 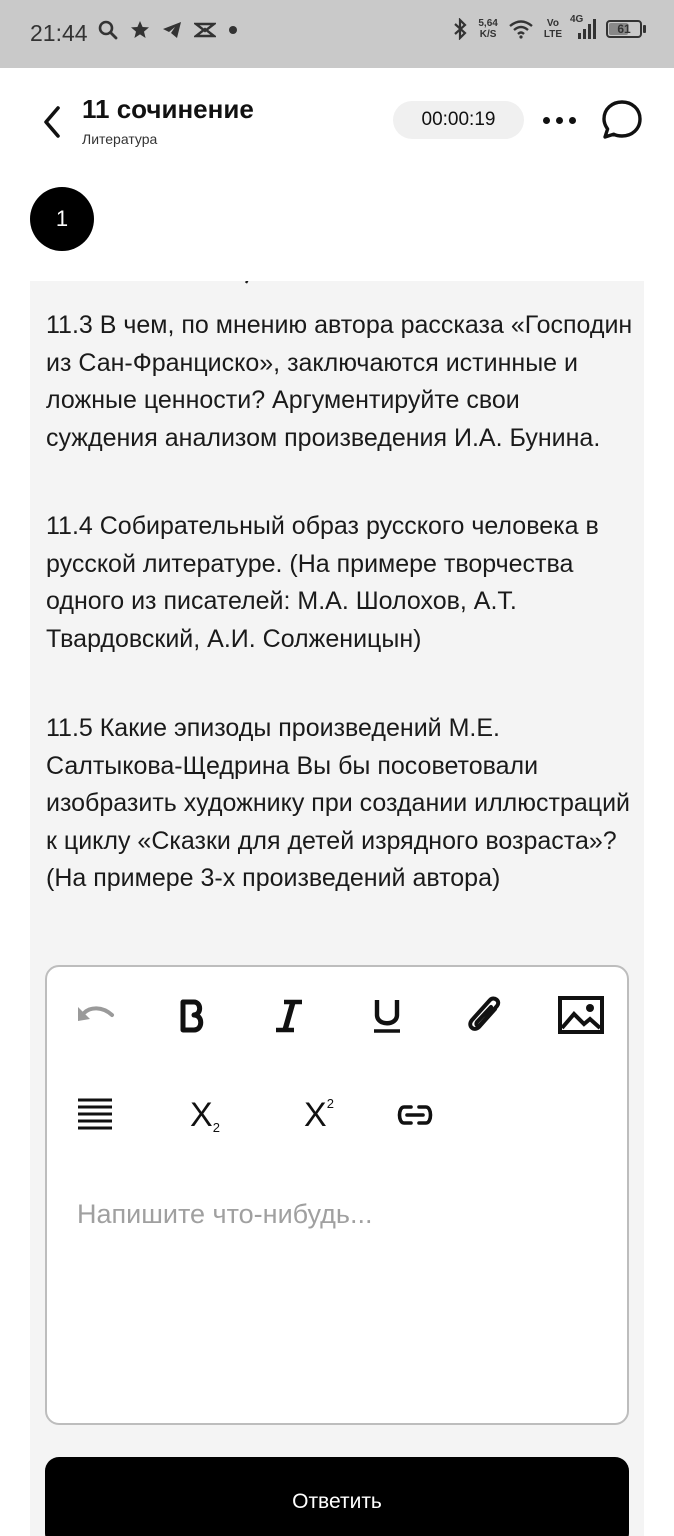 I want to click on battery-level: 61, so click(x=624, y=29).